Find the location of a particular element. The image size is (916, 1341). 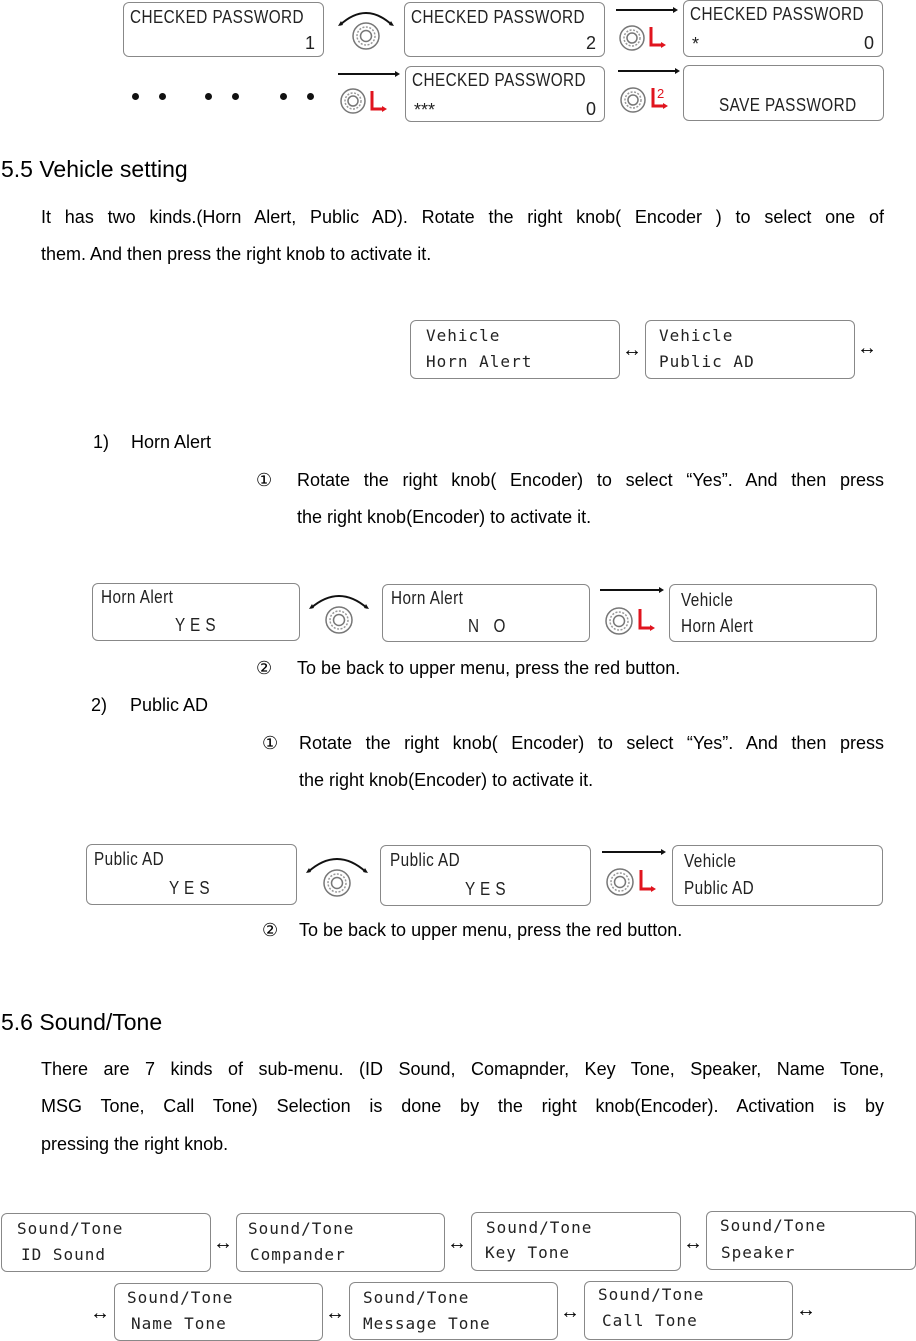

lcd-screen-vehicle-public-ad: Vehicle Public AD is located at coordinates (750, 349).